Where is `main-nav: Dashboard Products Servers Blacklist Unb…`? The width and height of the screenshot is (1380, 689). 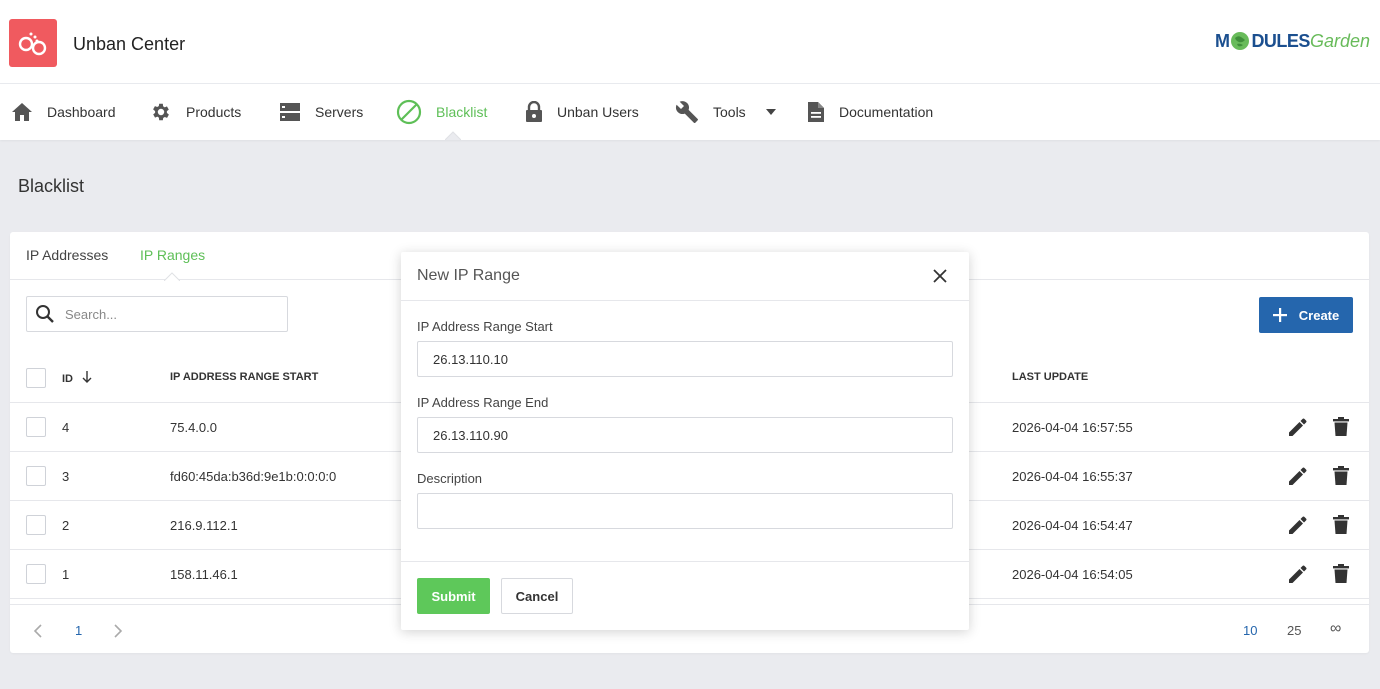 main-nav: Dashboard Products Servers Blacklist Unb… is located at coordinates (690, 112).